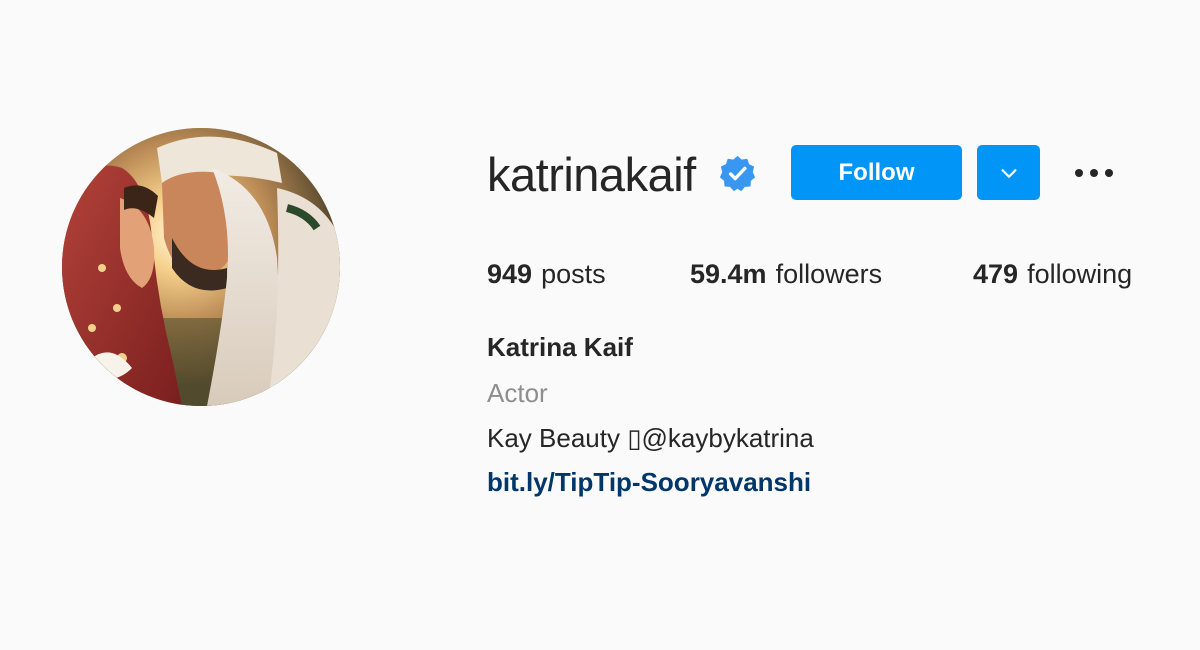 The height and width of the screenshot is (650, 1200). What do you see at coordinates (517, 393) in the screenshot?
I see `profile-category: Actor` at bounding box center [517, 393].